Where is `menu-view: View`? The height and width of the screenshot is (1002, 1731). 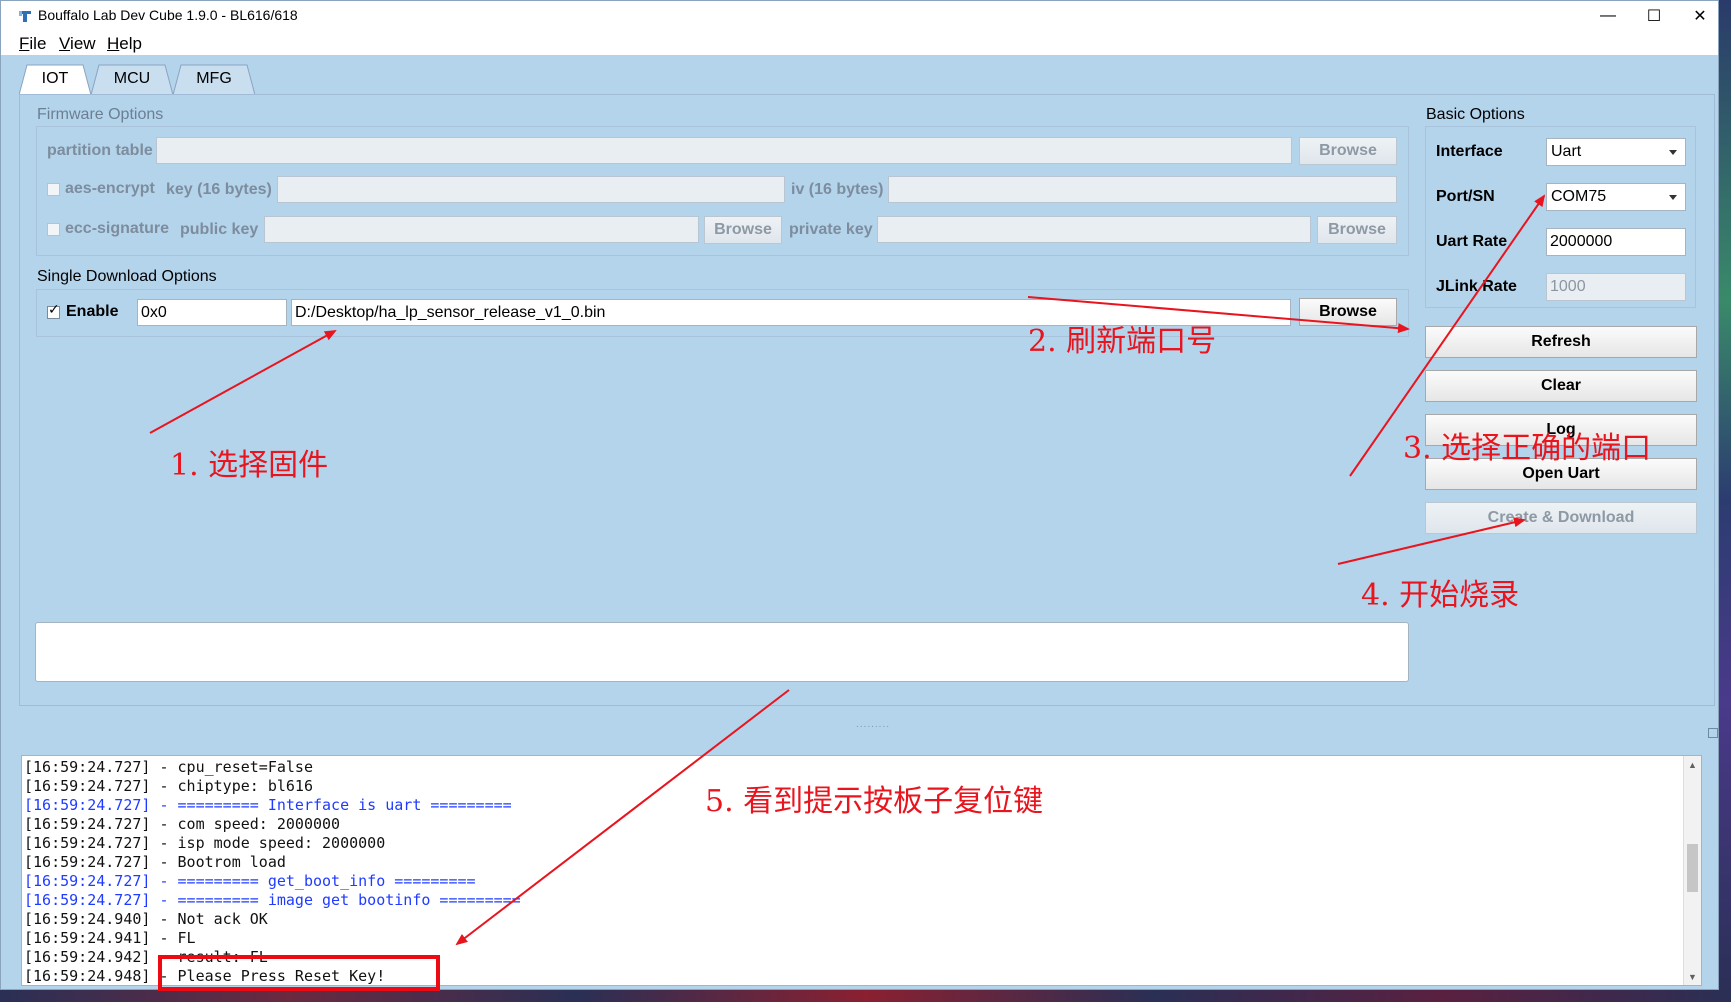
menu-view: View is located at coordinates (77, 44).